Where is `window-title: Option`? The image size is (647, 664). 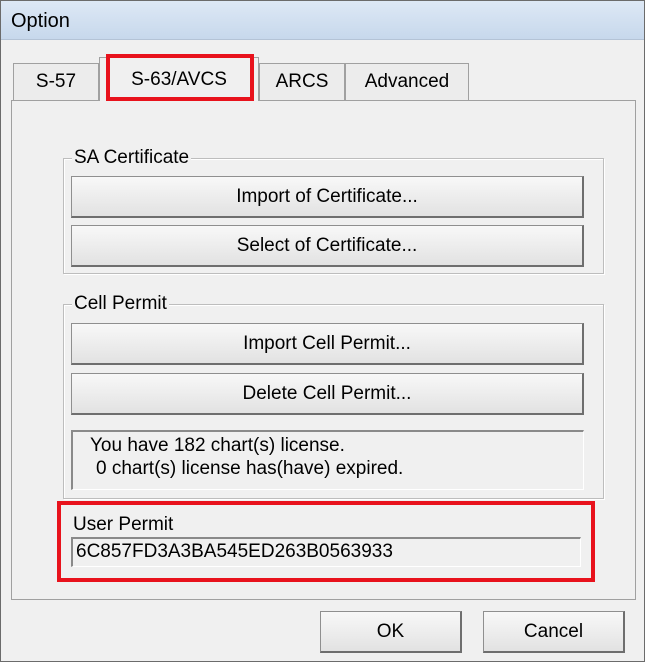
window-title: Option is located at coordinates (40, 21).